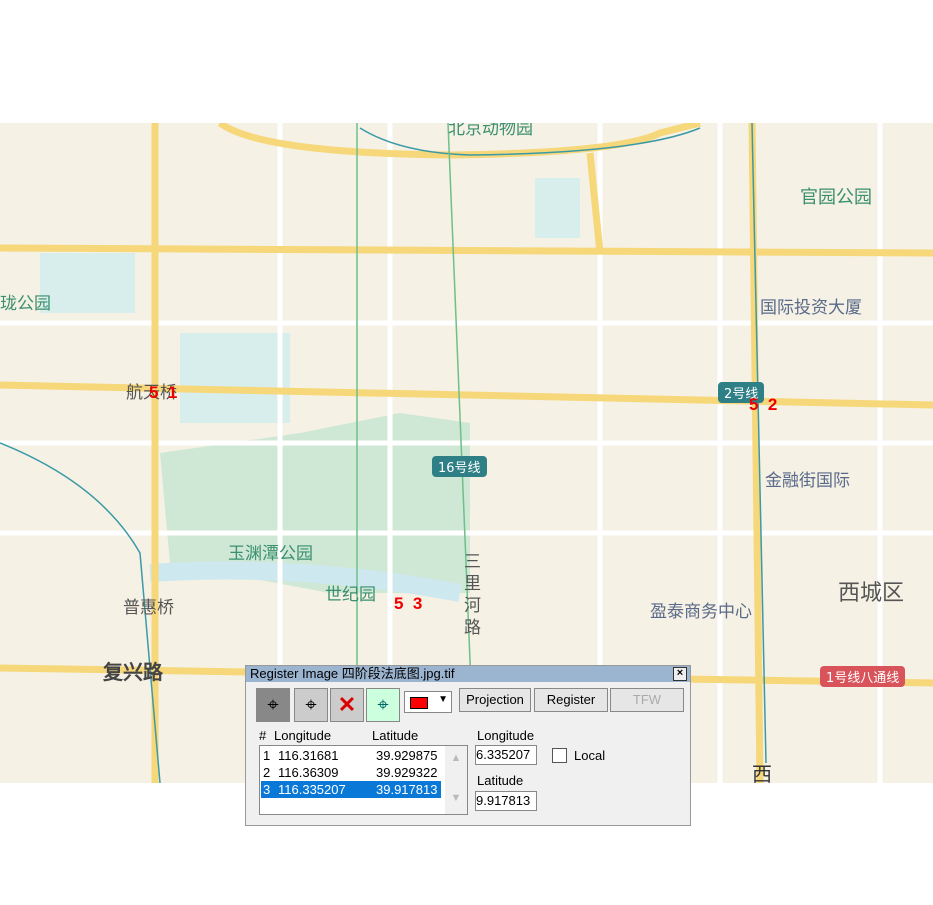 The image size is (933, 905). Describe the element at coordinates (811, 308) in the screenshot. I see `map-label-intl: 国际投资大厦` at that location.